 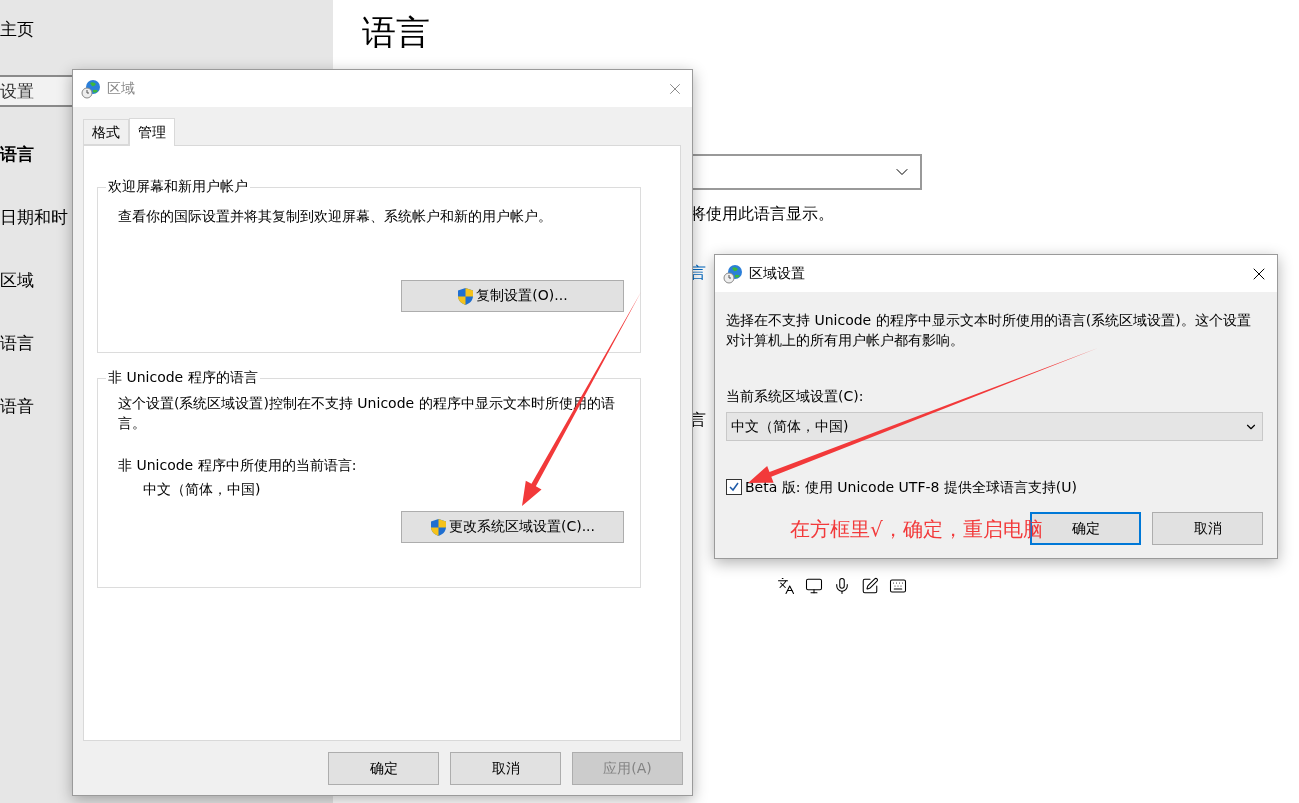 I want to click on sidebar-item: 语音, so click(x=17, y=406).